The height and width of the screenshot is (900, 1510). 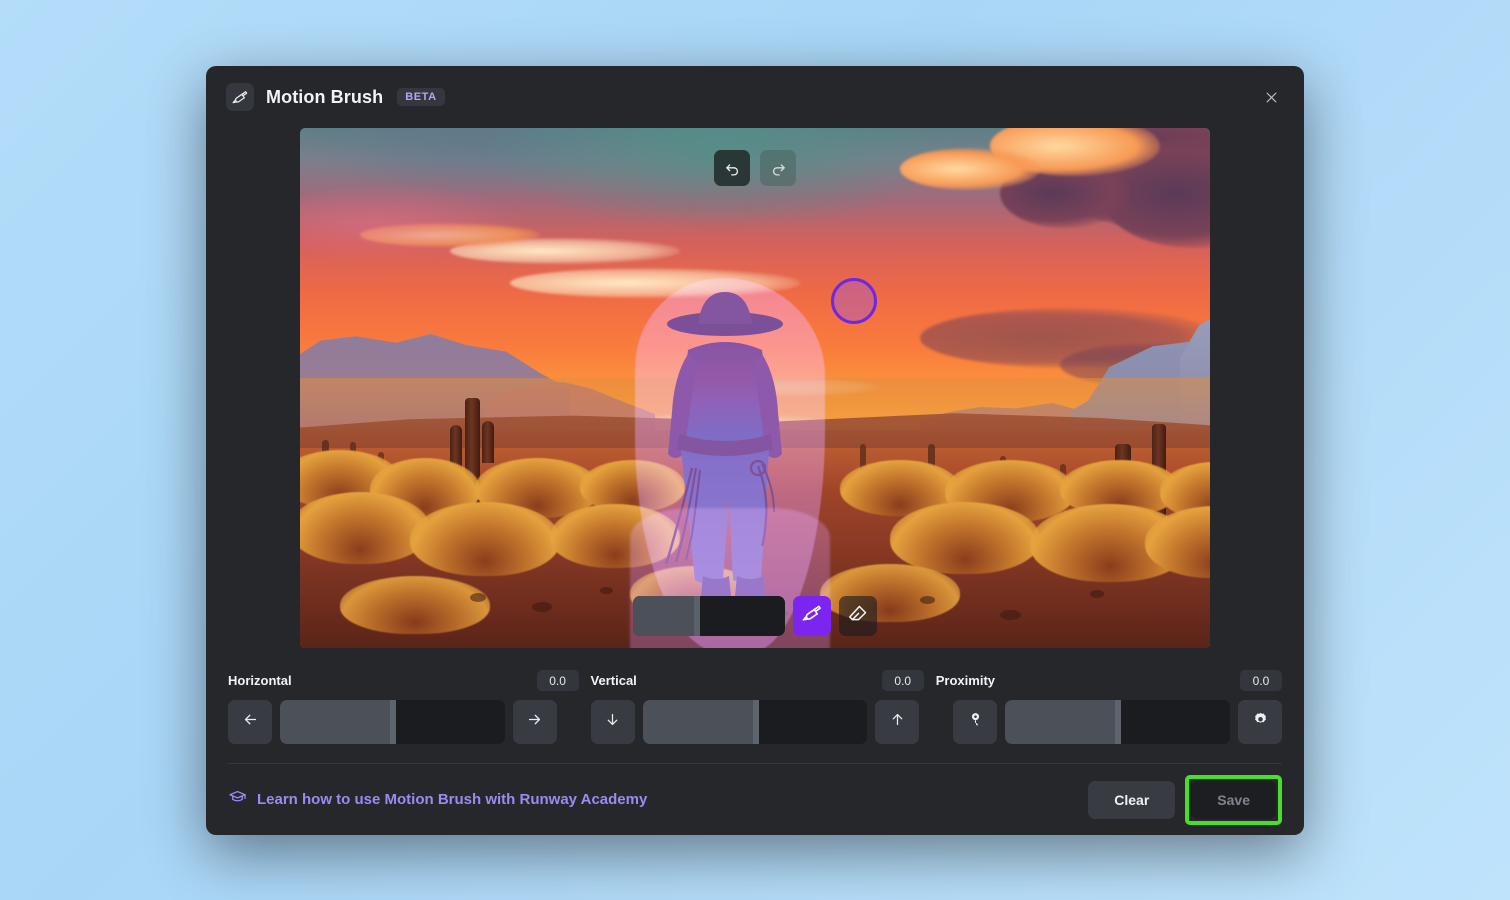 What do you see at coordinates (613, 680) in the screenshot?
I see `parameter-label-vertical: Vertical` at bounding box center [613, 680].